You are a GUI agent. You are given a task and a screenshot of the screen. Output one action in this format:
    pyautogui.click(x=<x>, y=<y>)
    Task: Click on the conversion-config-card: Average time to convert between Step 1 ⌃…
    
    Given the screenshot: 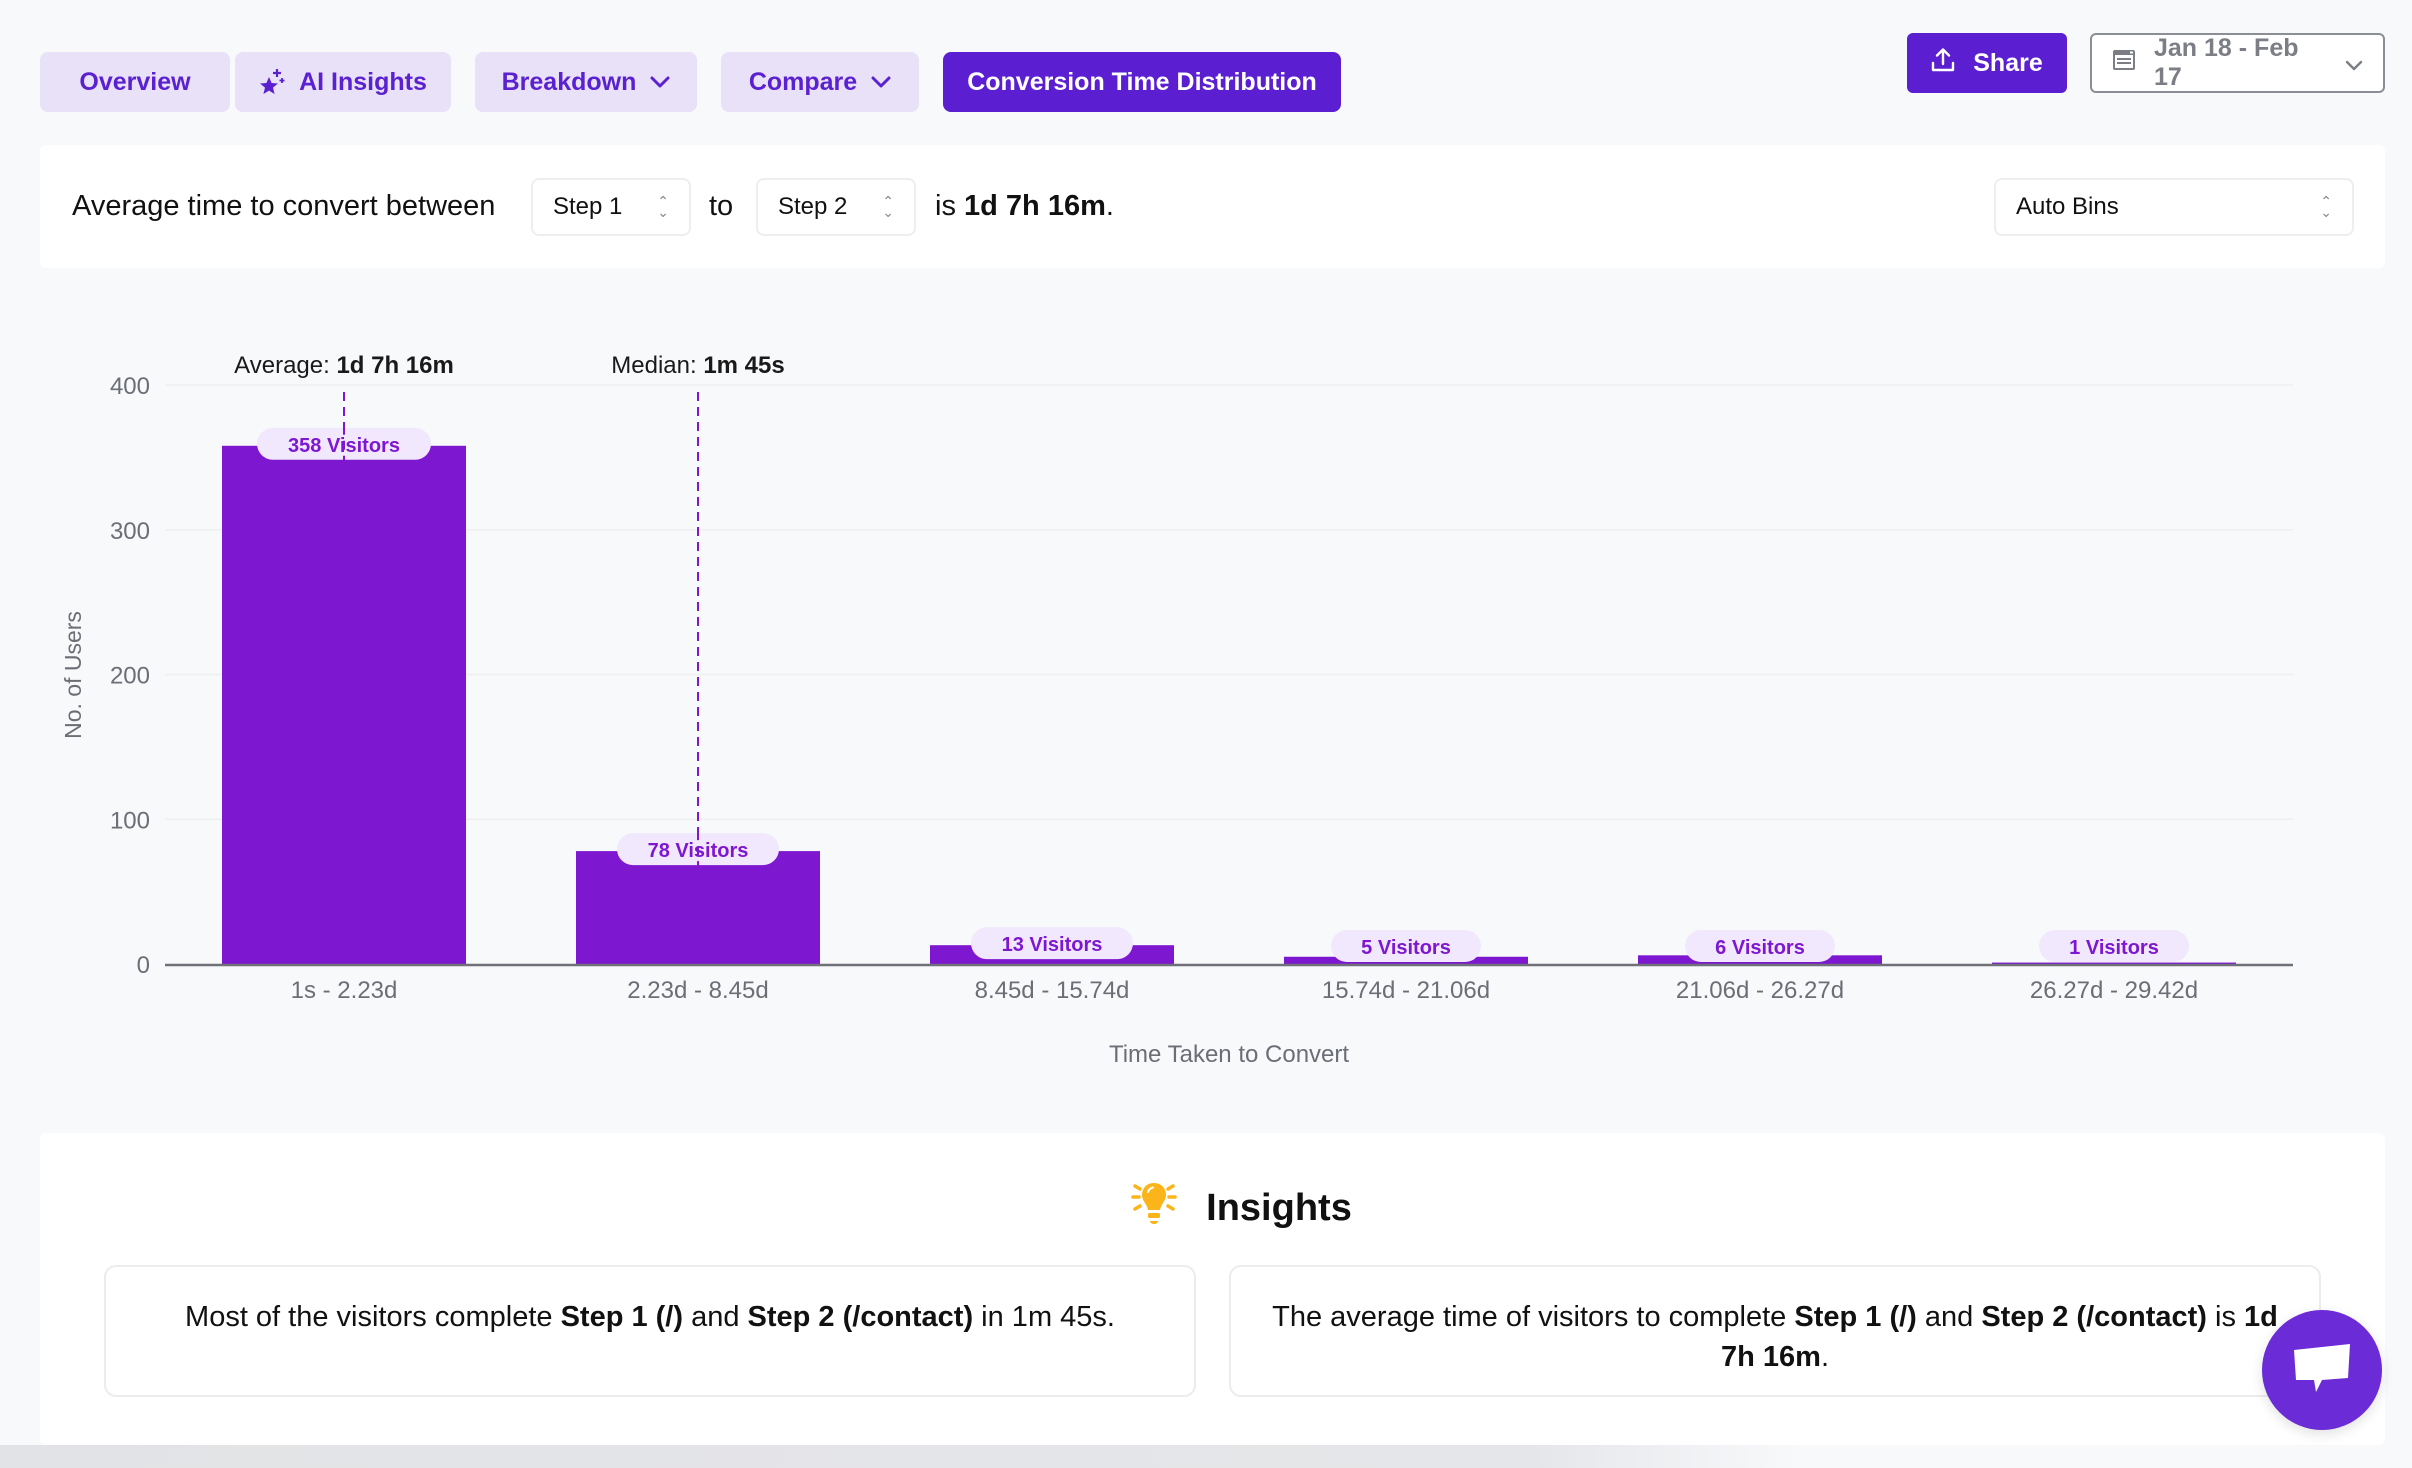 What is the action you would take?
    pyautogui.click(x=1212, y=206)
    